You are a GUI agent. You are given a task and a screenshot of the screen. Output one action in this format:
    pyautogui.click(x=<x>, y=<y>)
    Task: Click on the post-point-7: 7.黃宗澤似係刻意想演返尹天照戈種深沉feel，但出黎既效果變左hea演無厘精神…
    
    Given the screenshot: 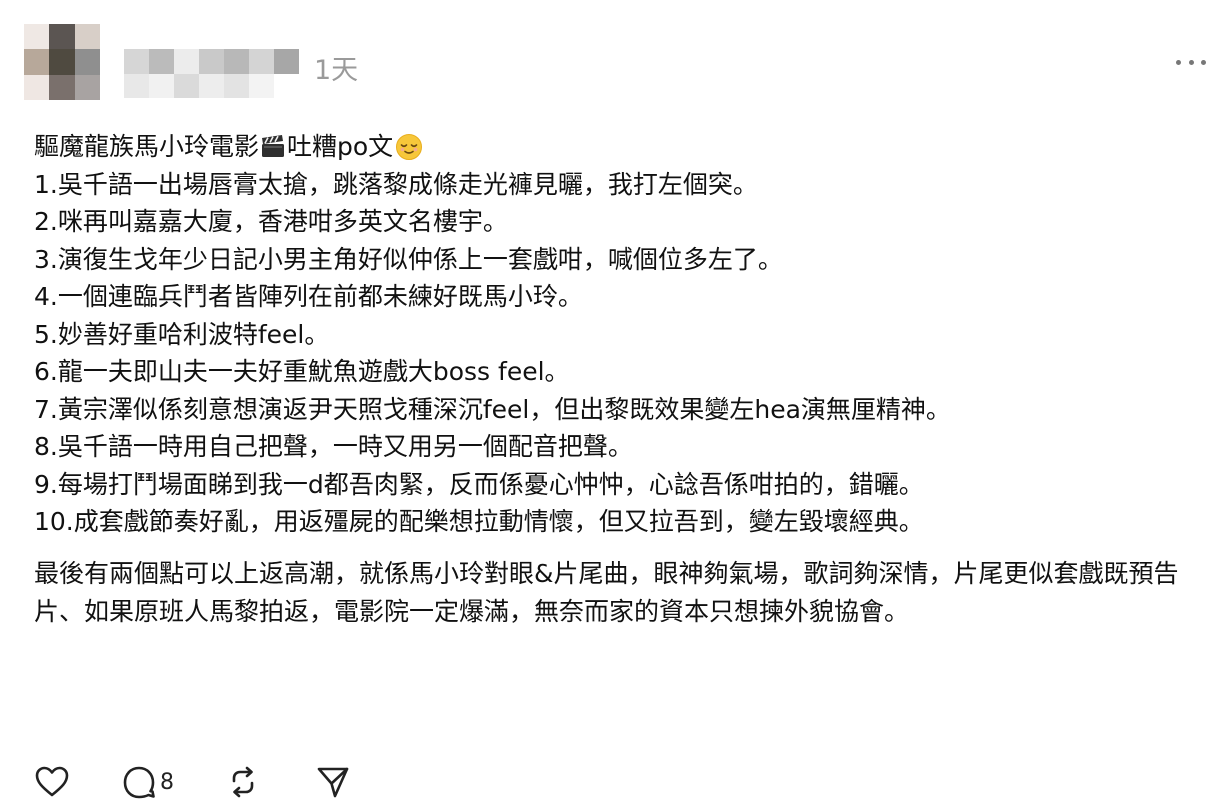 What is the action you would take?
    pyautogui.click(x=492, y=409)
    